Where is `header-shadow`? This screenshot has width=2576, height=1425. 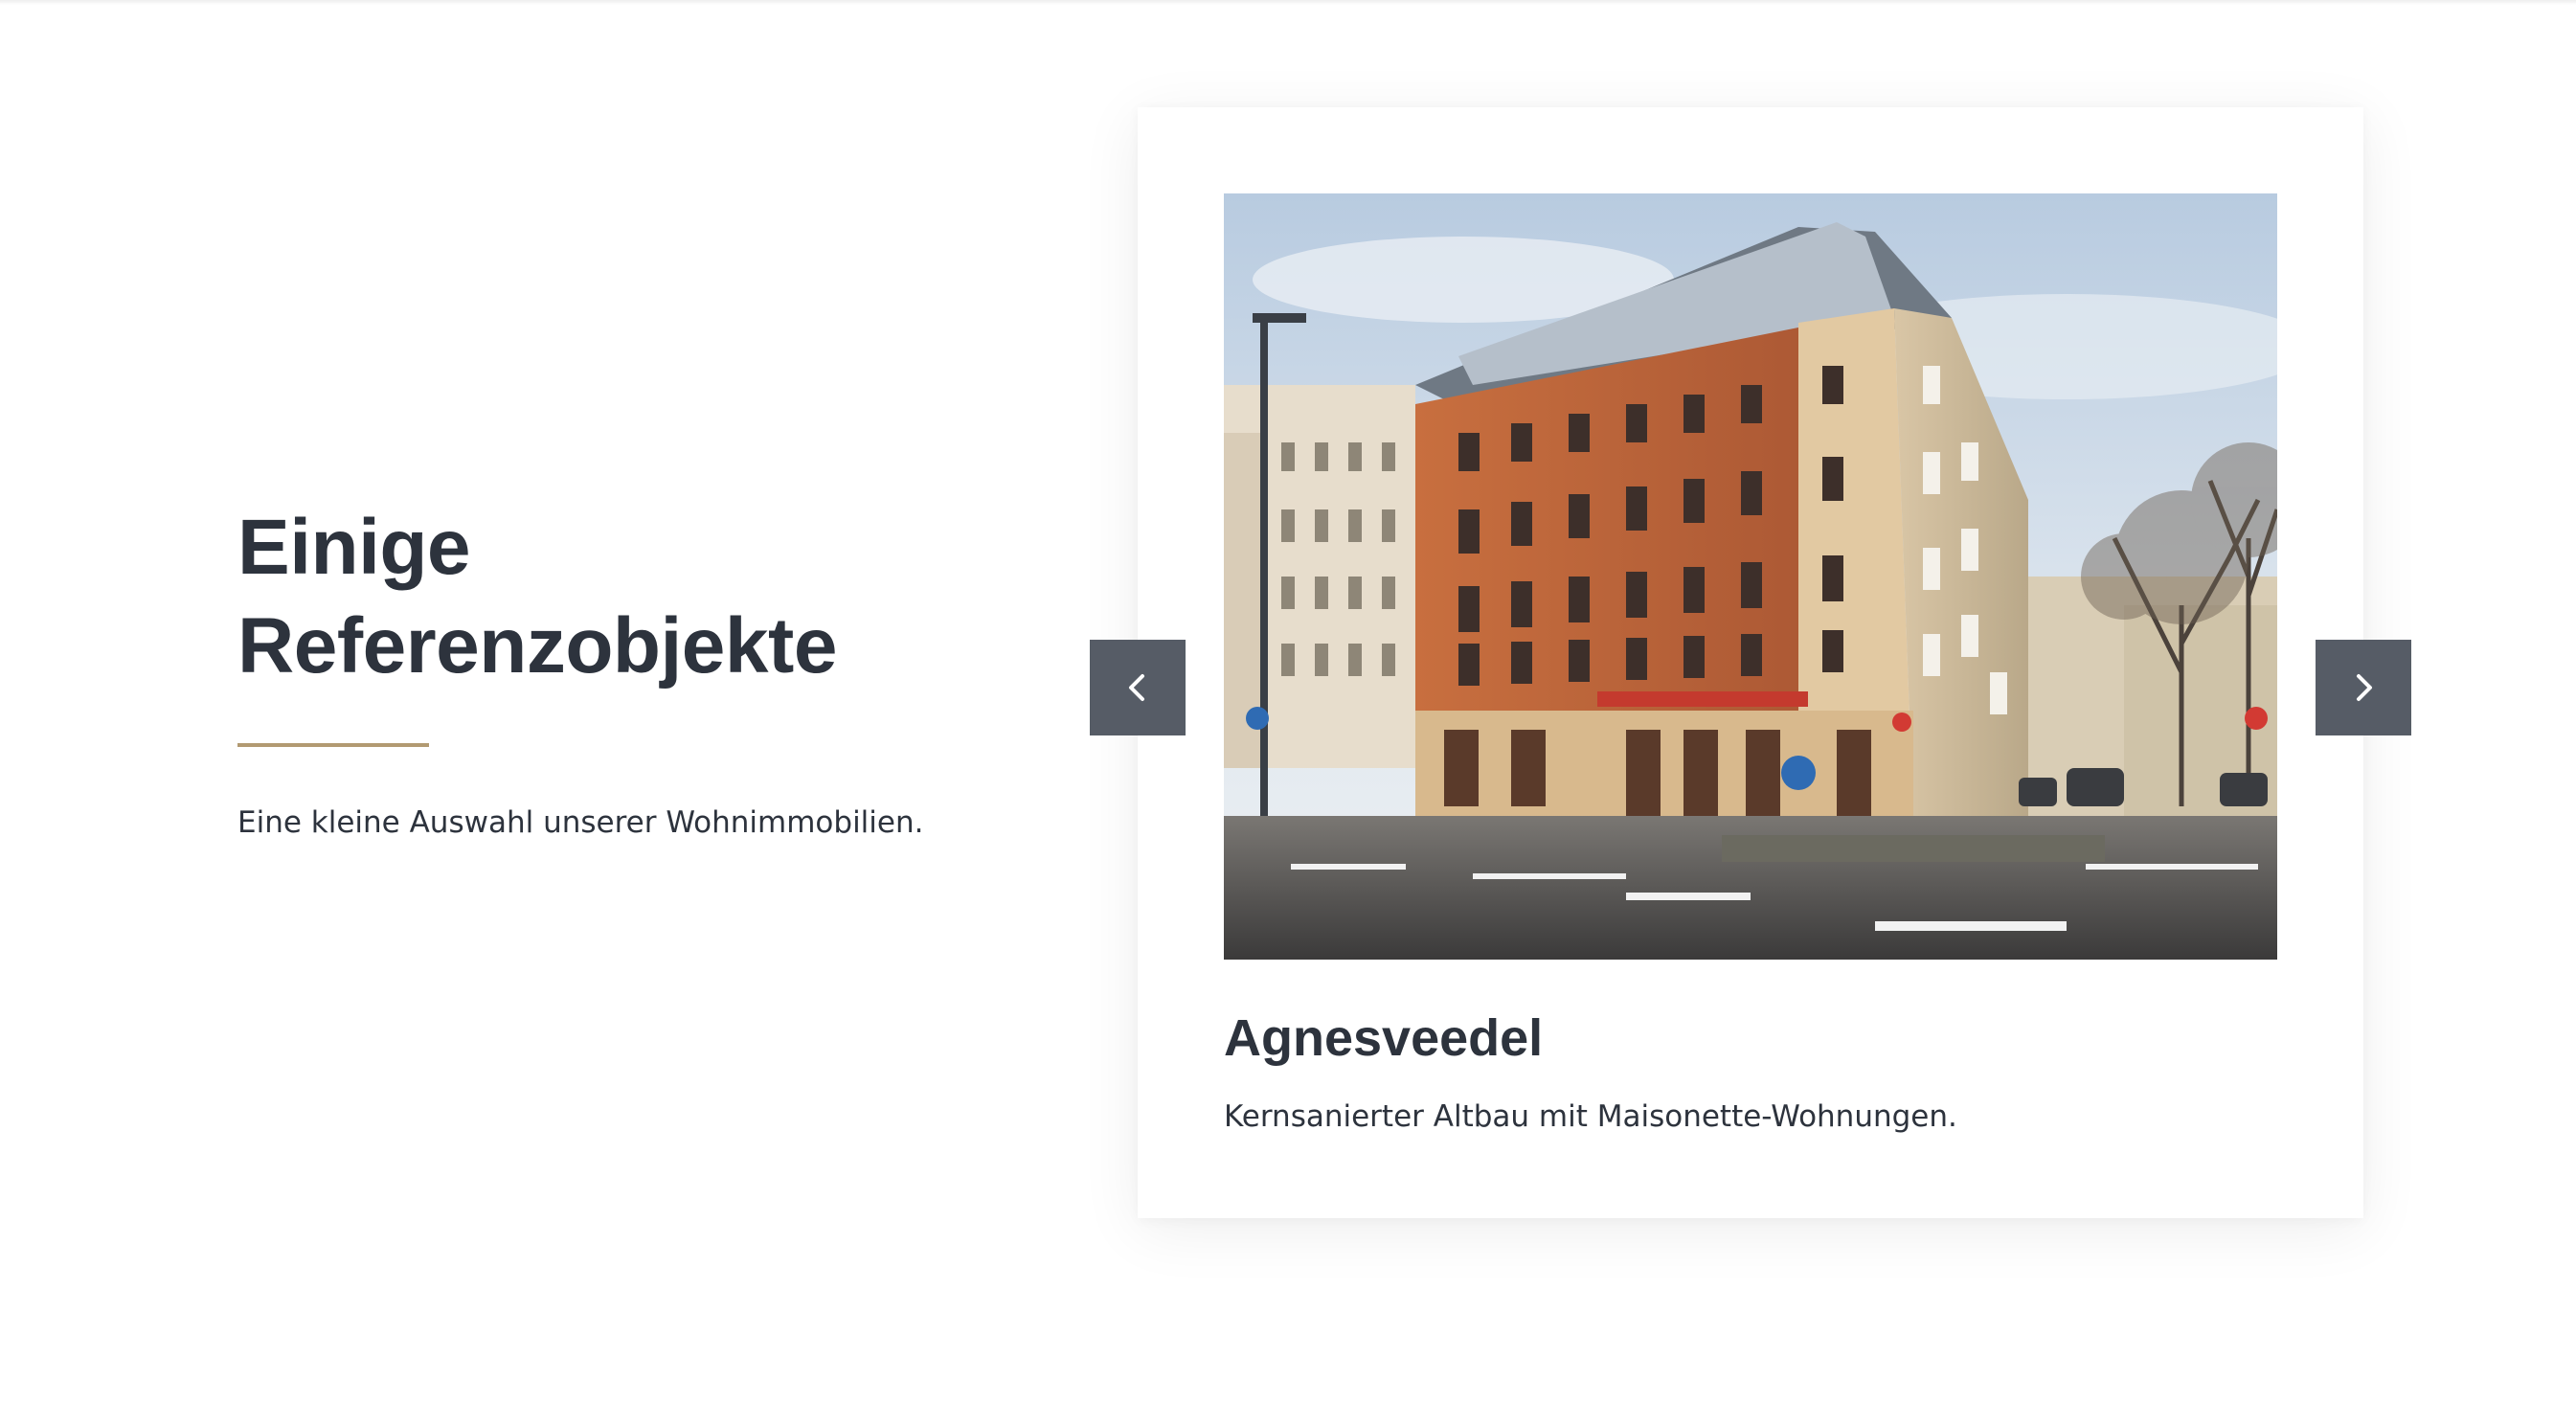 header-shadow is located at coordinates (1288, 2).